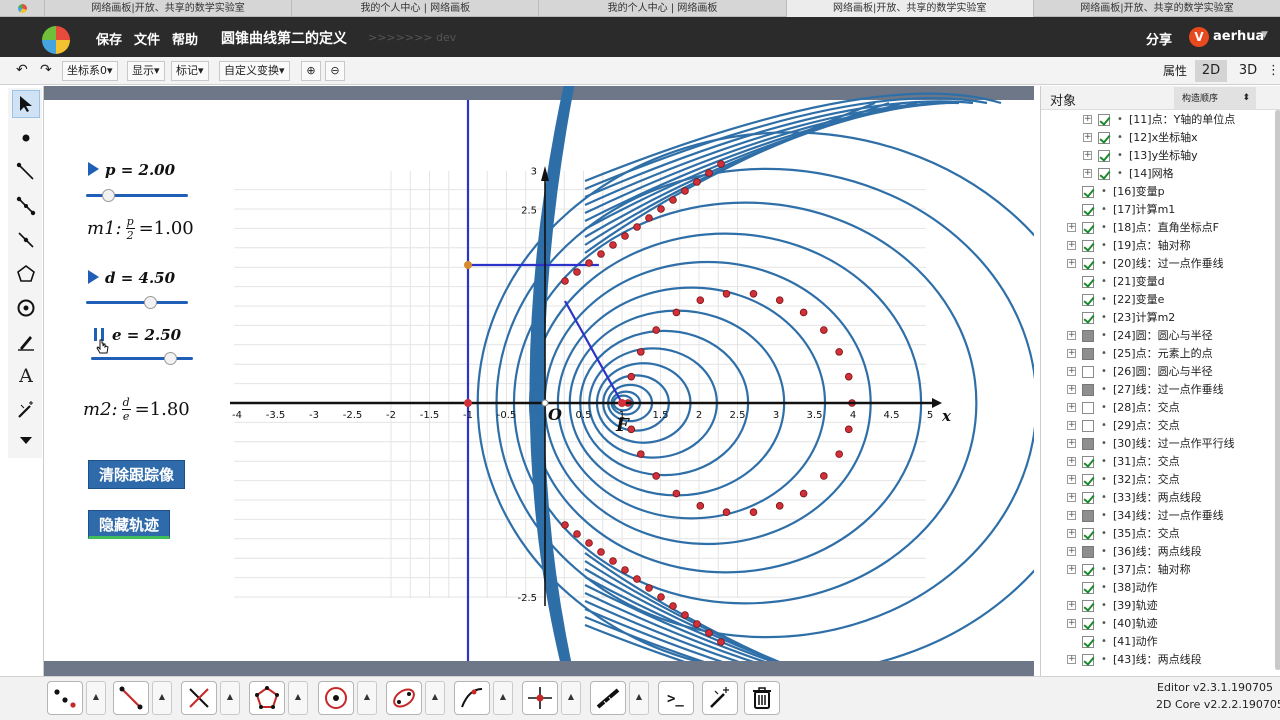  What do you see at coordinates (298, 698) in the screenshot?
I see `polygon-tools-caret: ▲` at bounding box center [298, 698].